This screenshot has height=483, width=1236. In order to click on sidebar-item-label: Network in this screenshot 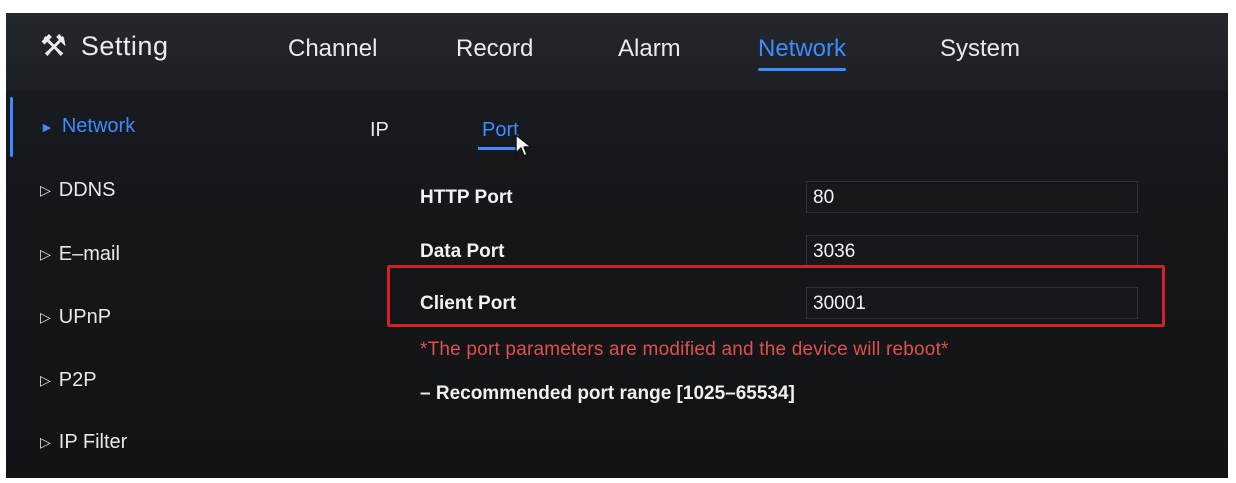, I will do `click(98, 126)`.